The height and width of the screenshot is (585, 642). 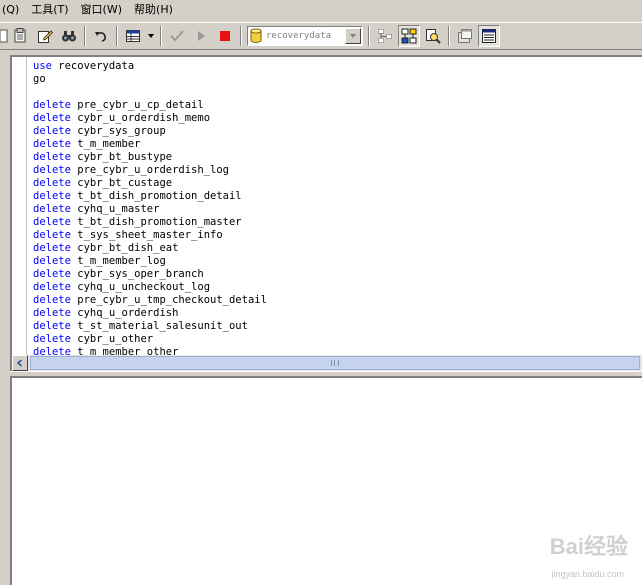 I want to click on sql-text: cyhq_u_master, so click(x=115, y=209).